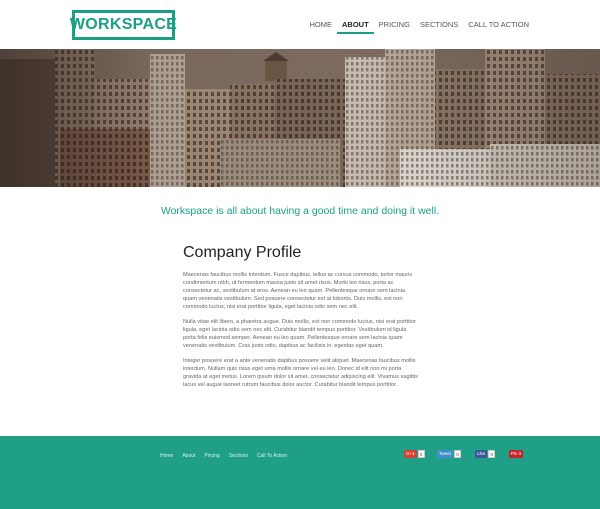  I want to click on tweet-button: Tweet 0, so click(449, 454).